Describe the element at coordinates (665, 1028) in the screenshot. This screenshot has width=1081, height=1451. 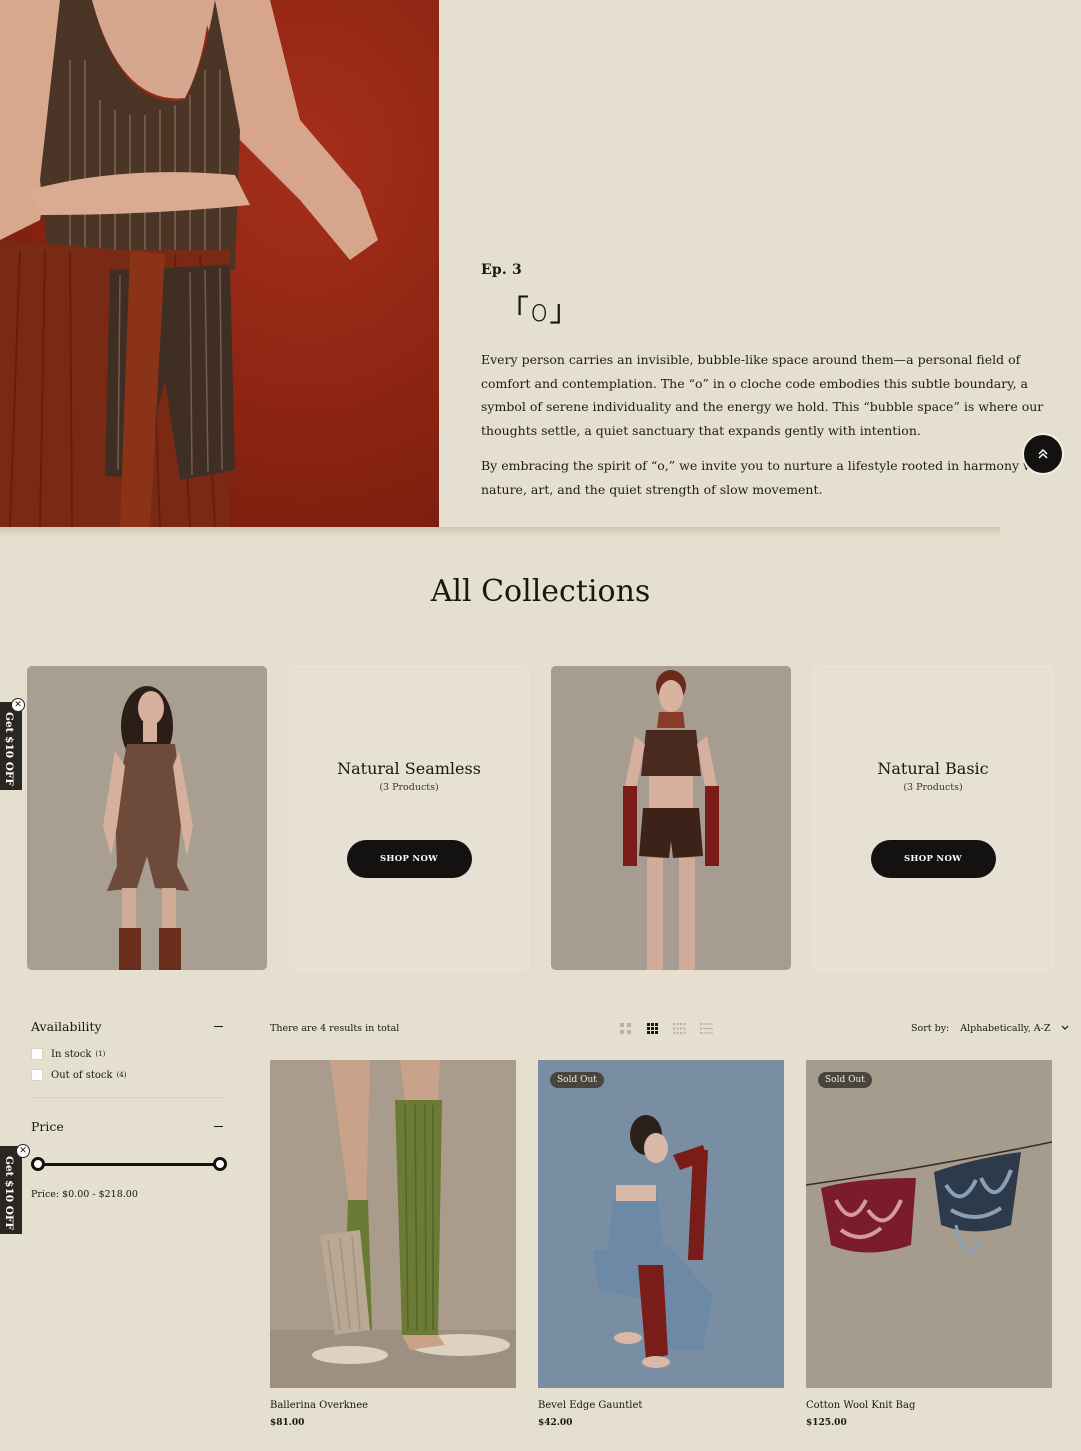
I see `view-switcher` at that location.